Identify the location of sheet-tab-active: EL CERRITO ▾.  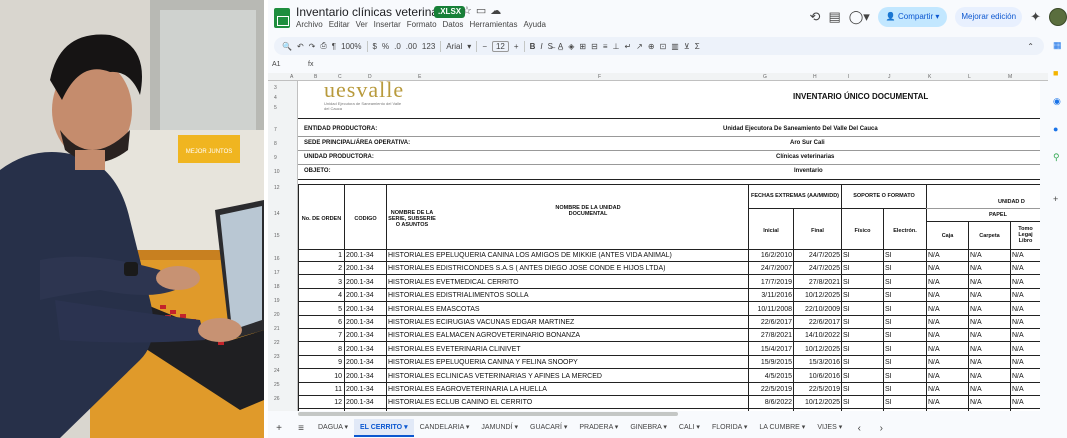
(383, 428).